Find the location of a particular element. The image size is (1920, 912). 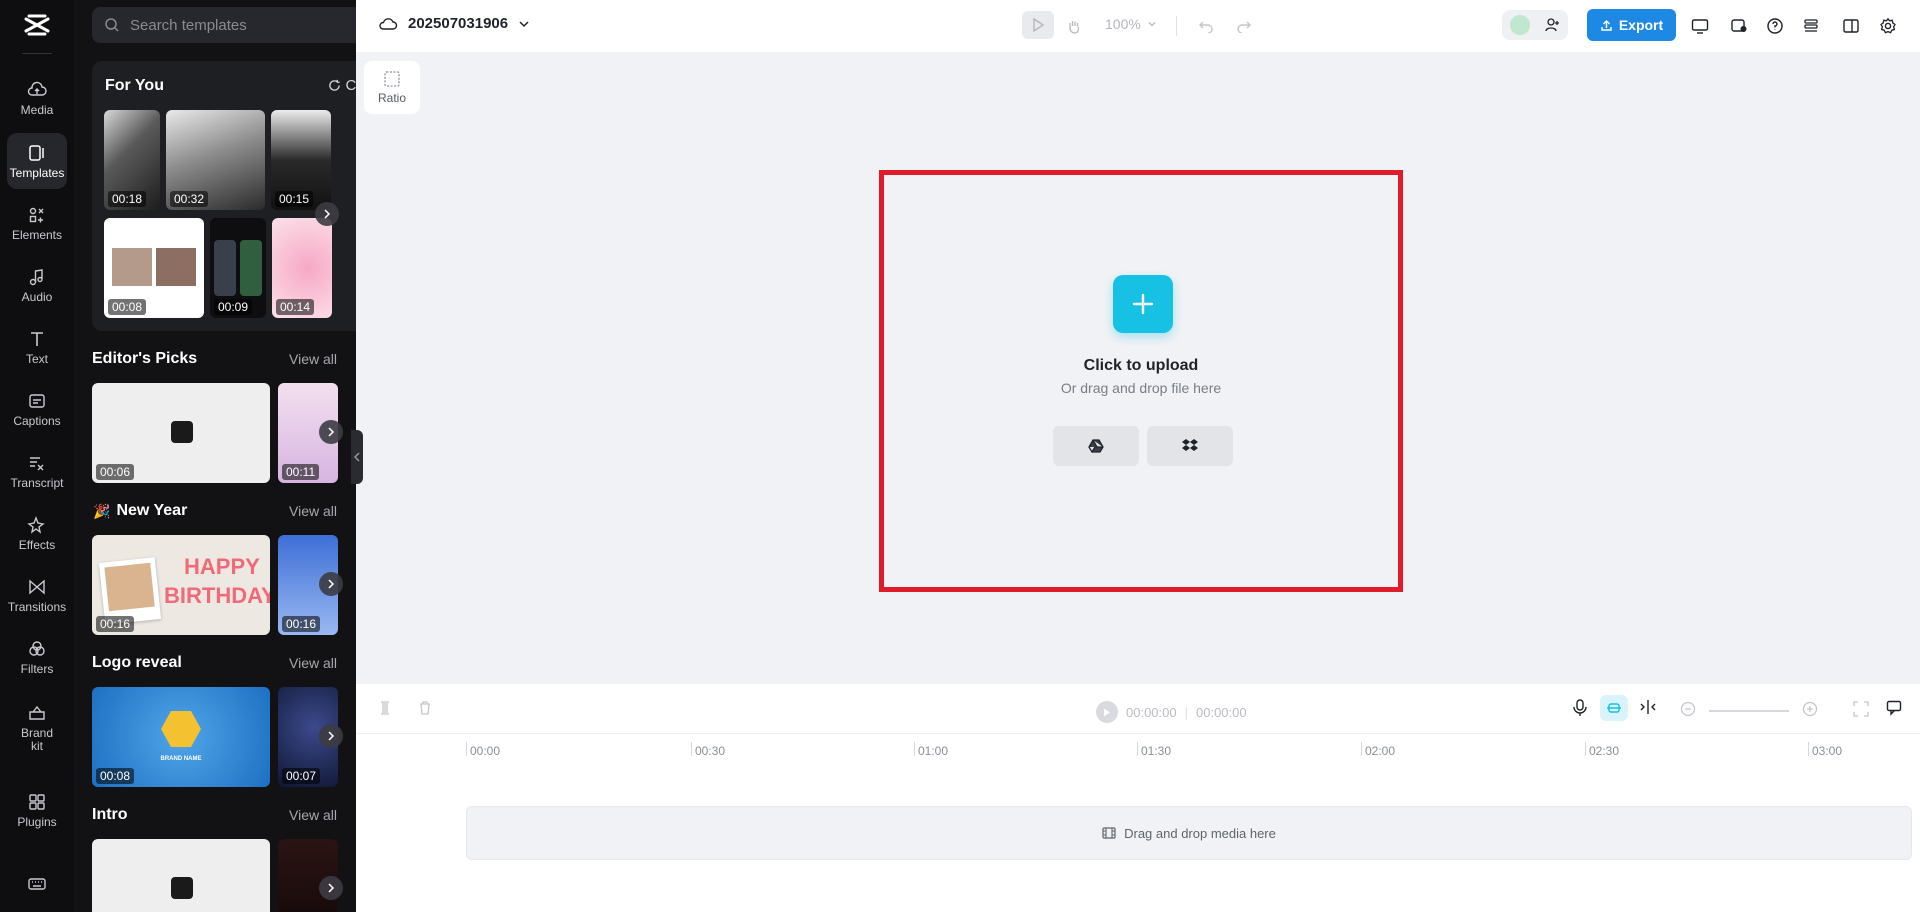

undo-icon is located at coordinates (1206, 27).